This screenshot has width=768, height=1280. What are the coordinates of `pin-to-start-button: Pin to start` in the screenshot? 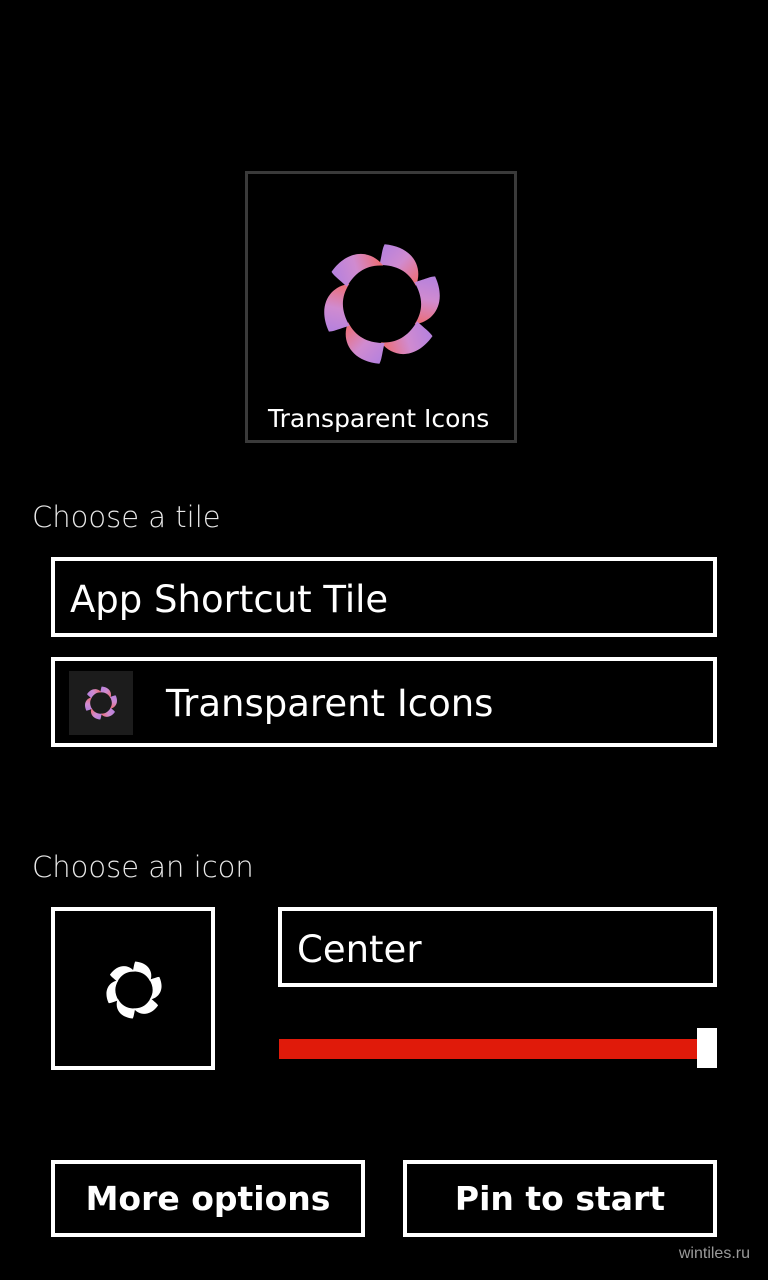 It's located at (560, 1198).